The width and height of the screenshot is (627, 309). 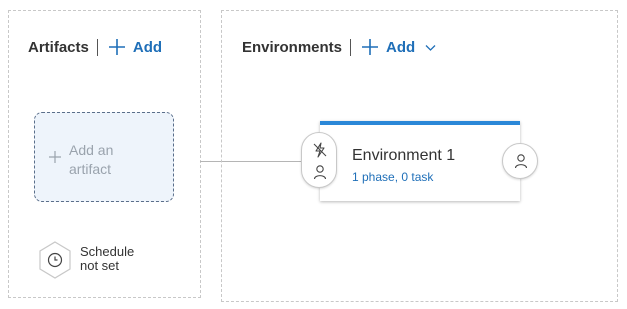 What do you see at coordinates (292, 47) in the screenshot?
I see `environments-title: Environments` at bounding box center [292, 47].